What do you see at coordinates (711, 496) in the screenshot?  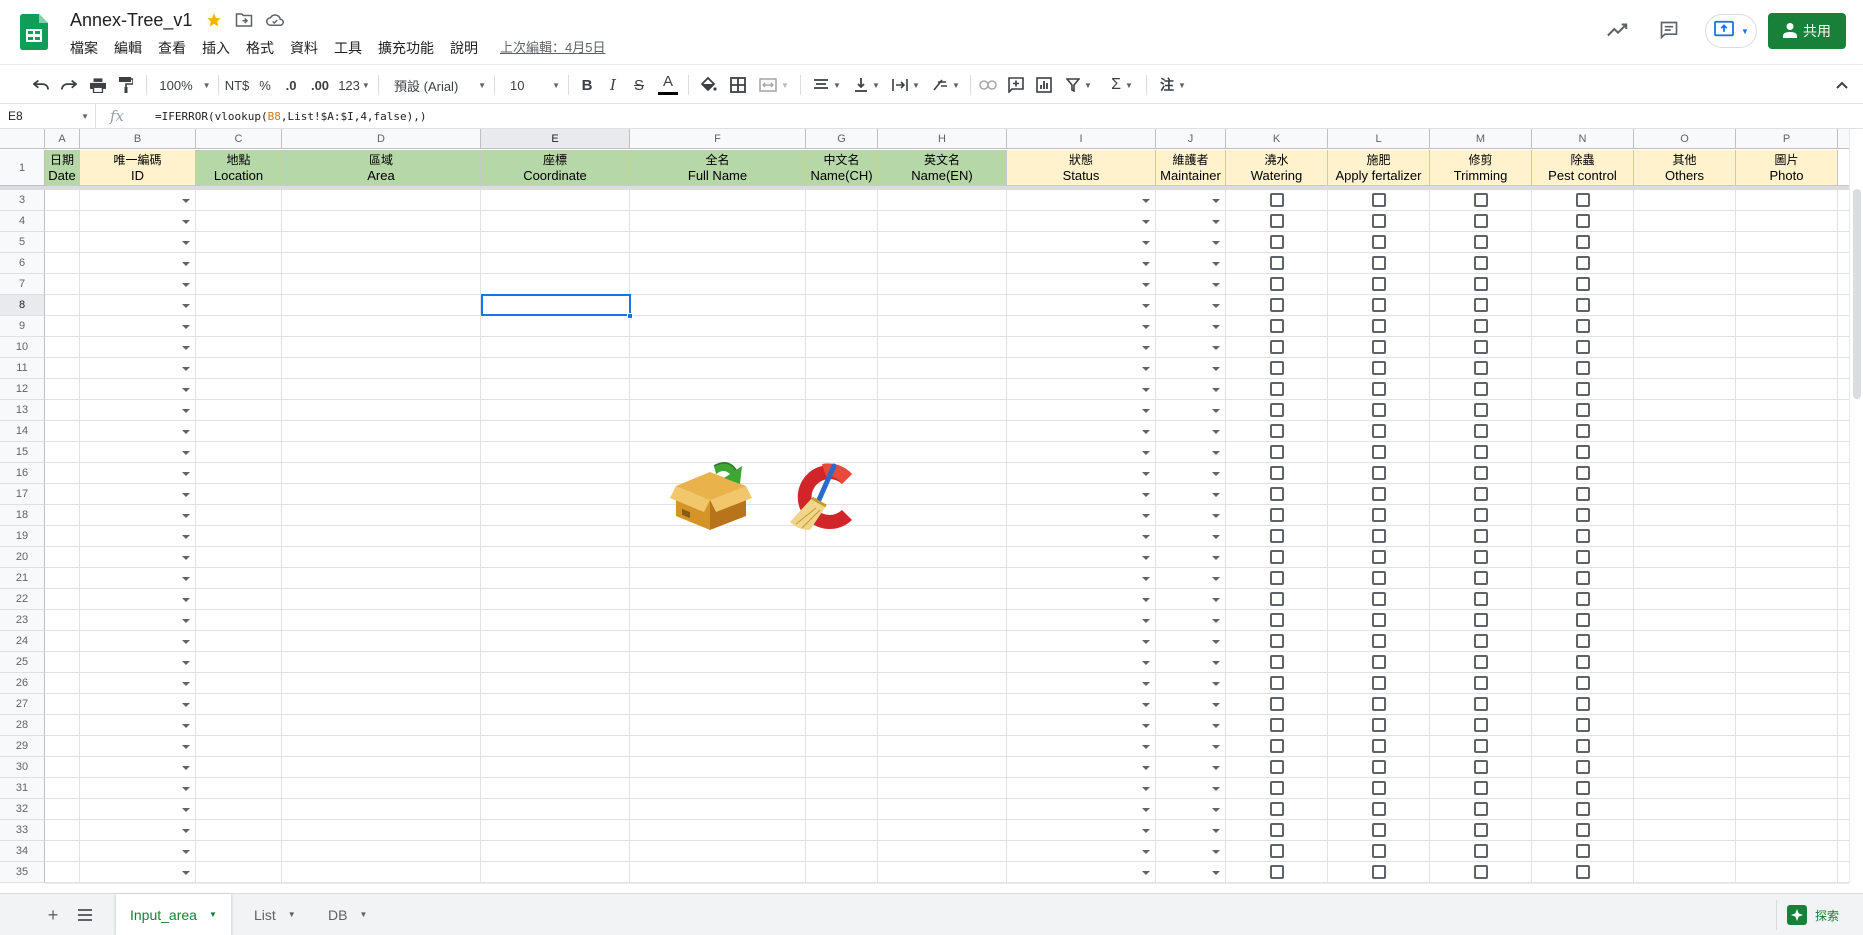 I see `package-box-image` at bounding box center [711, 496].